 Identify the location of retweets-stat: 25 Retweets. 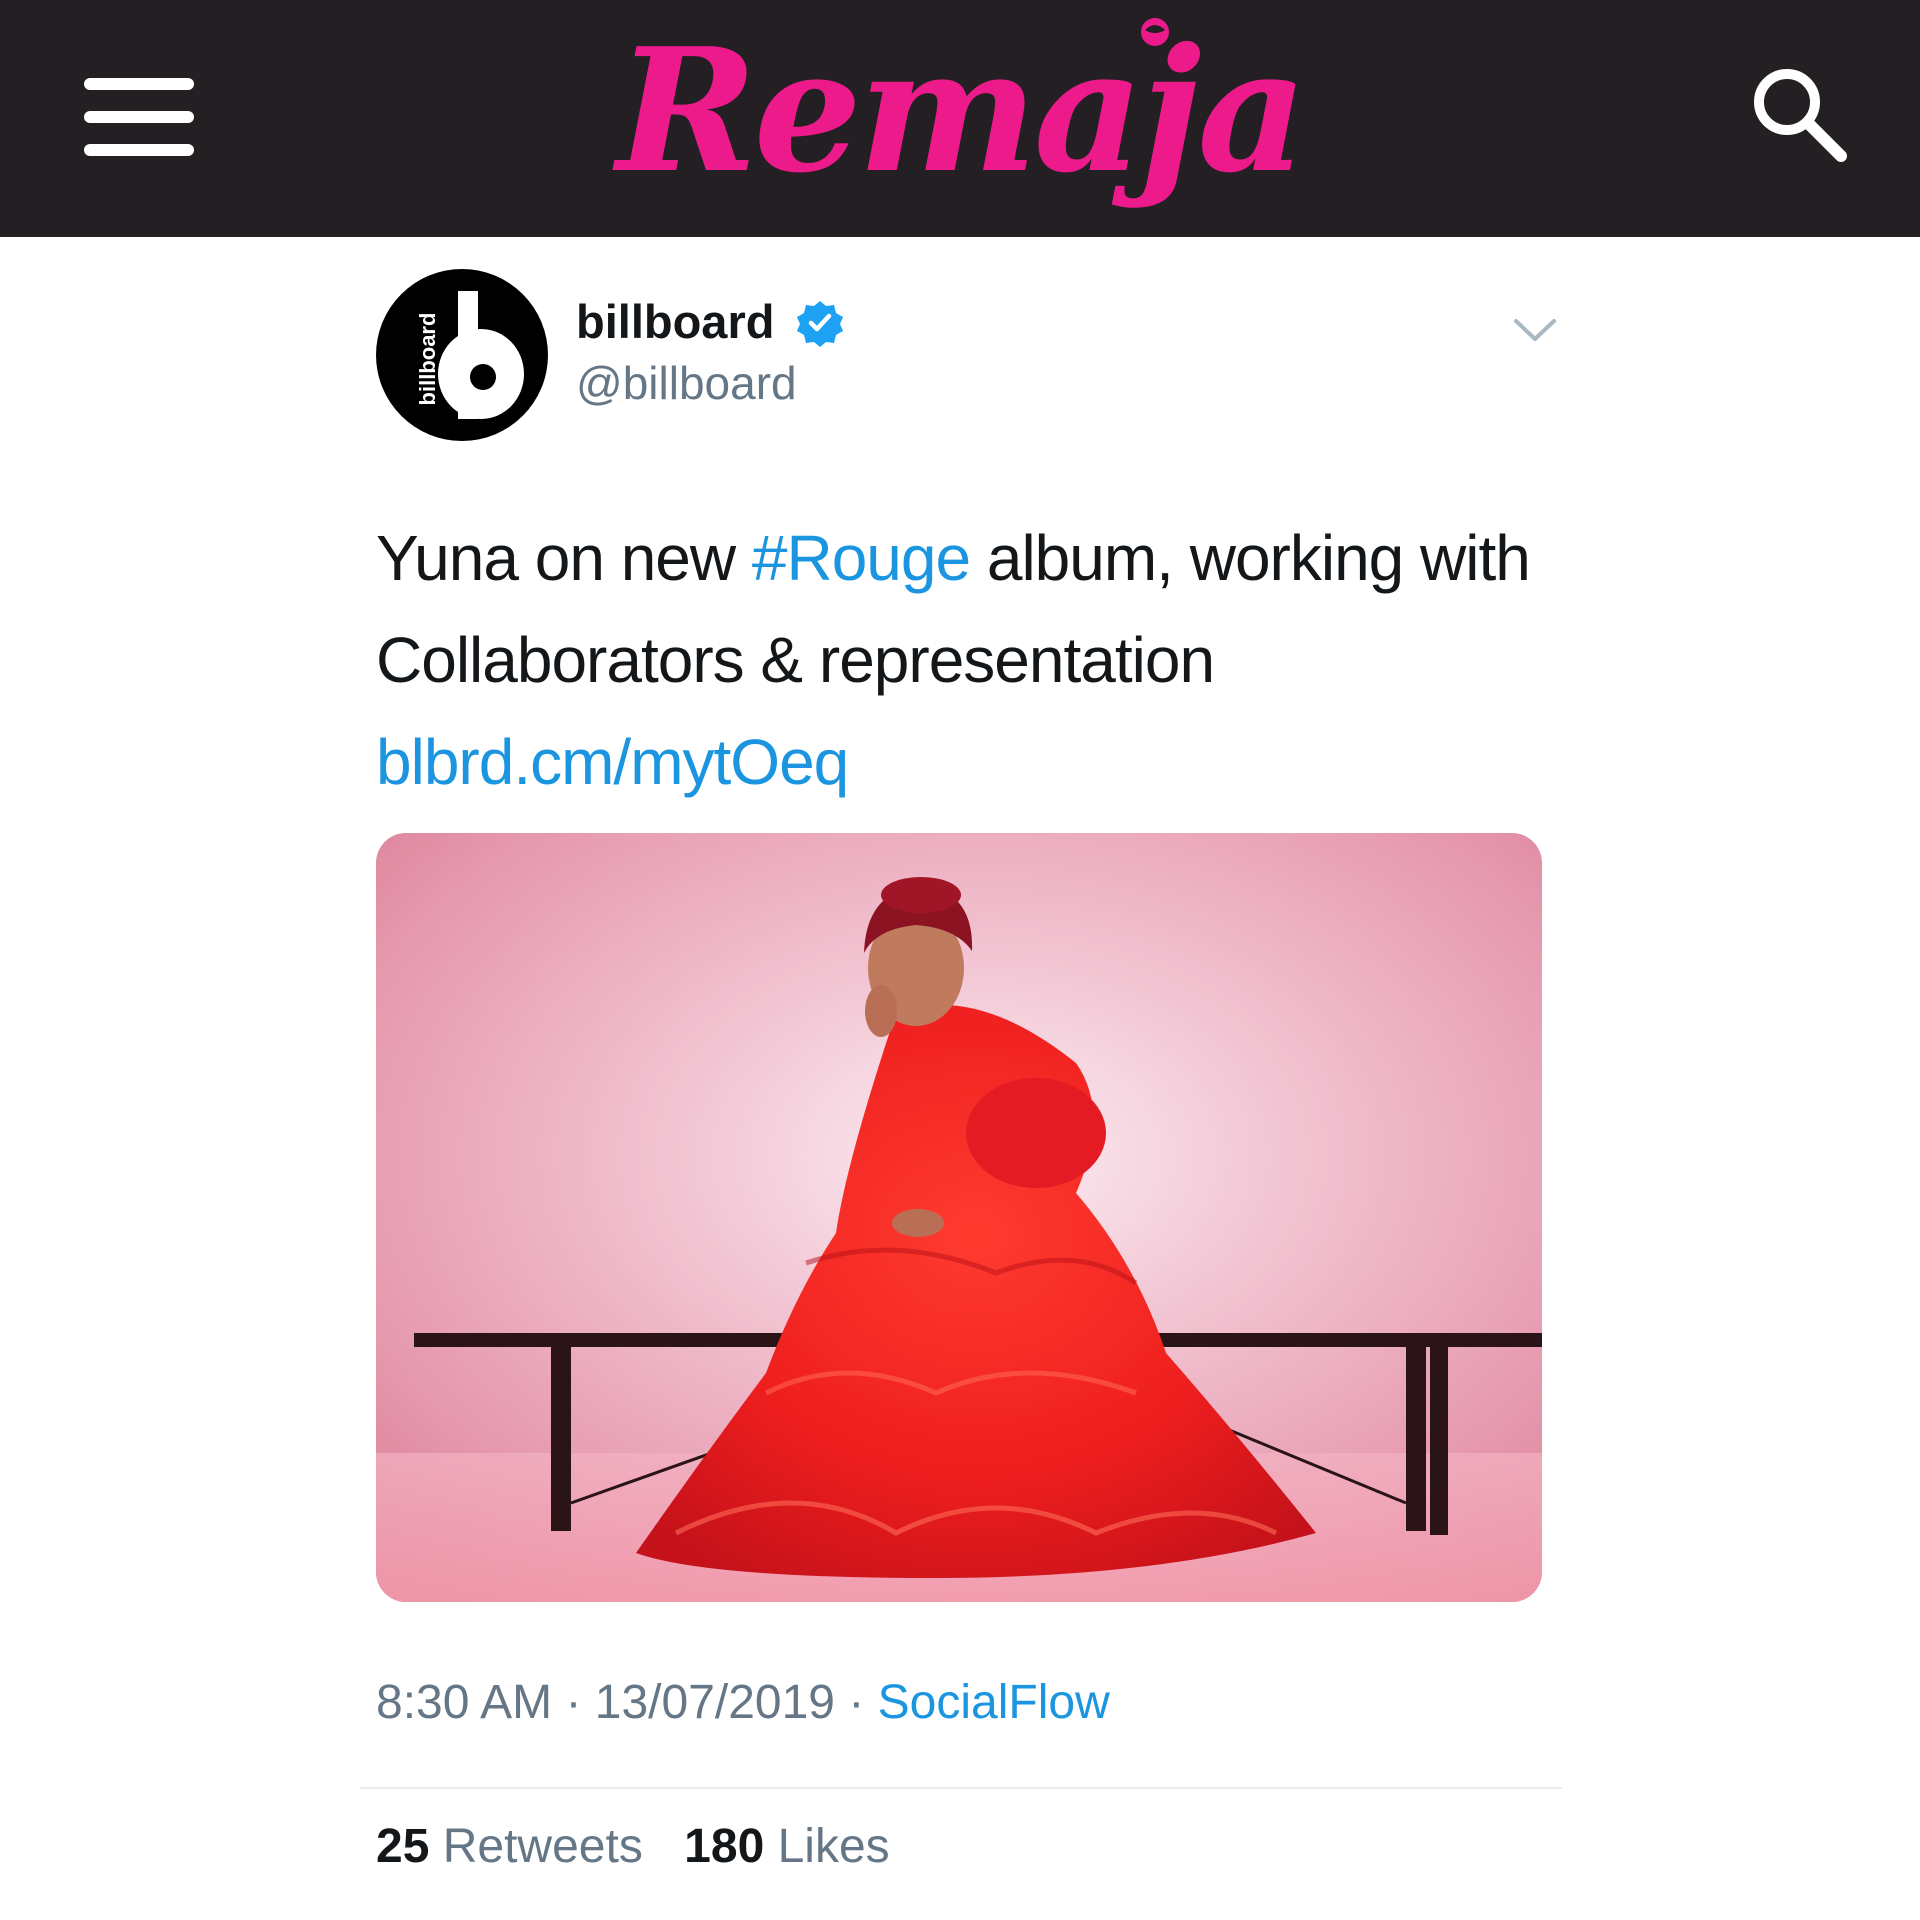
(509, 1846).